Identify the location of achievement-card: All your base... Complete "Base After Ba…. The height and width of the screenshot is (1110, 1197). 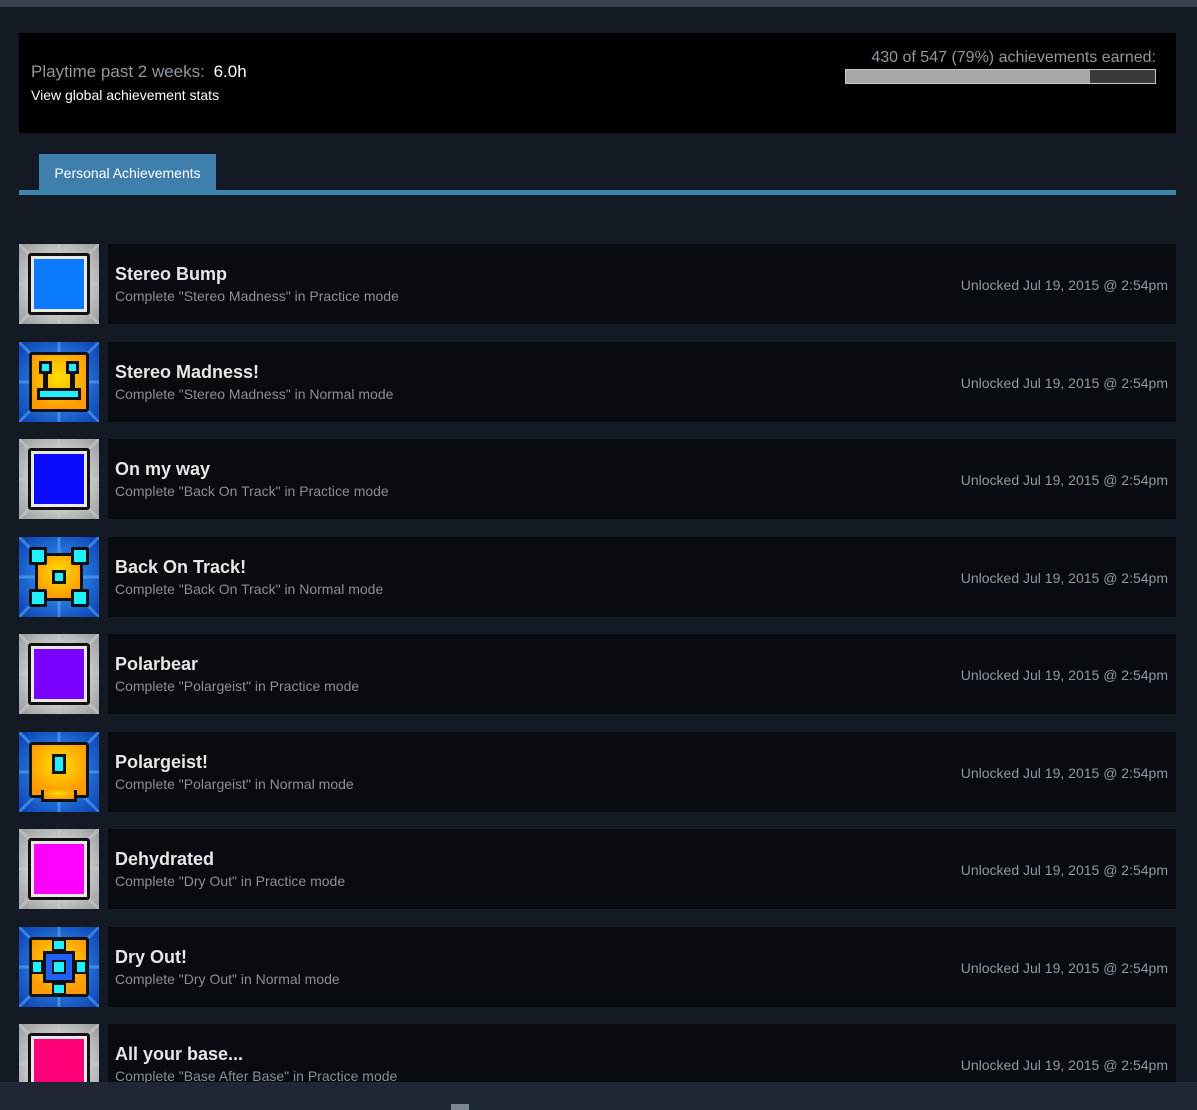
(642, 1053).